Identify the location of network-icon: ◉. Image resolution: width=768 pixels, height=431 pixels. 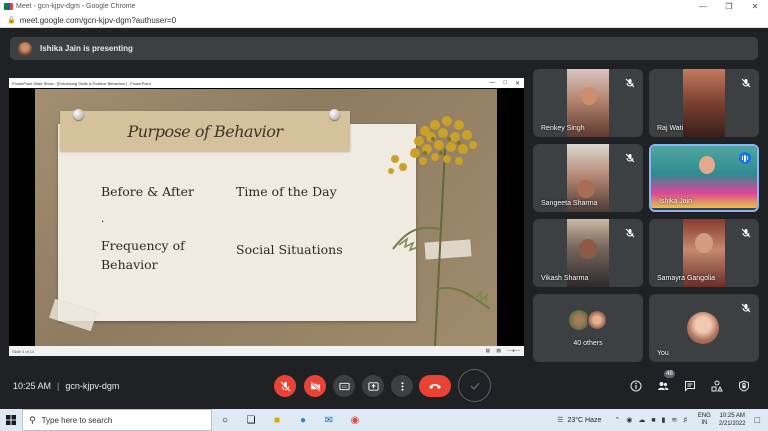
(629, 420).